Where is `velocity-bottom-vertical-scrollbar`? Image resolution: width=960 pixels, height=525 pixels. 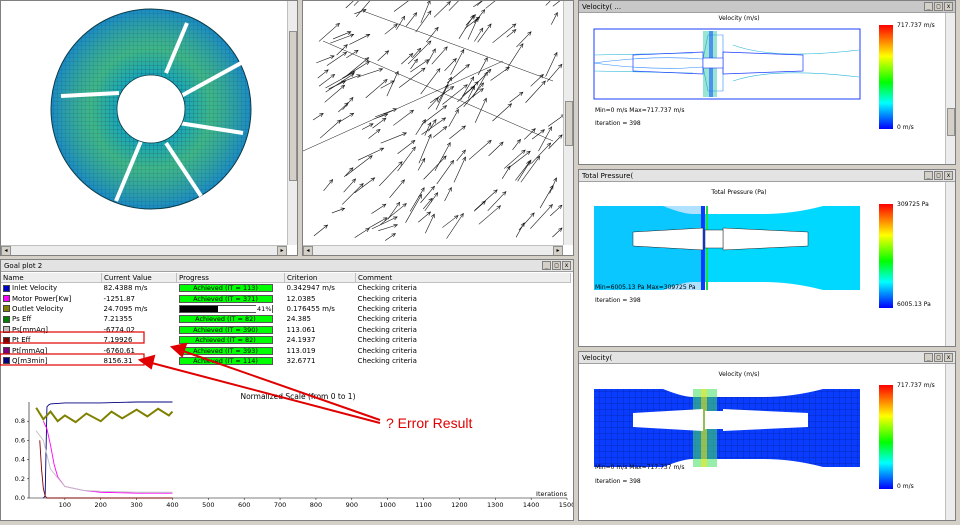
velocity-bottom-vertical-scrollbar is located at coordinates (950, 442).